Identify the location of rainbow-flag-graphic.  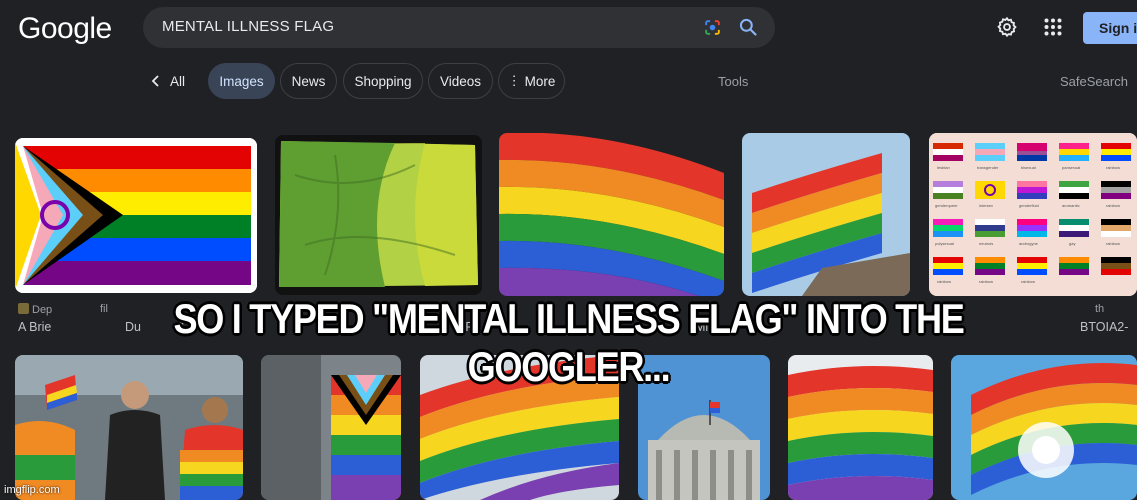
(611, 214).